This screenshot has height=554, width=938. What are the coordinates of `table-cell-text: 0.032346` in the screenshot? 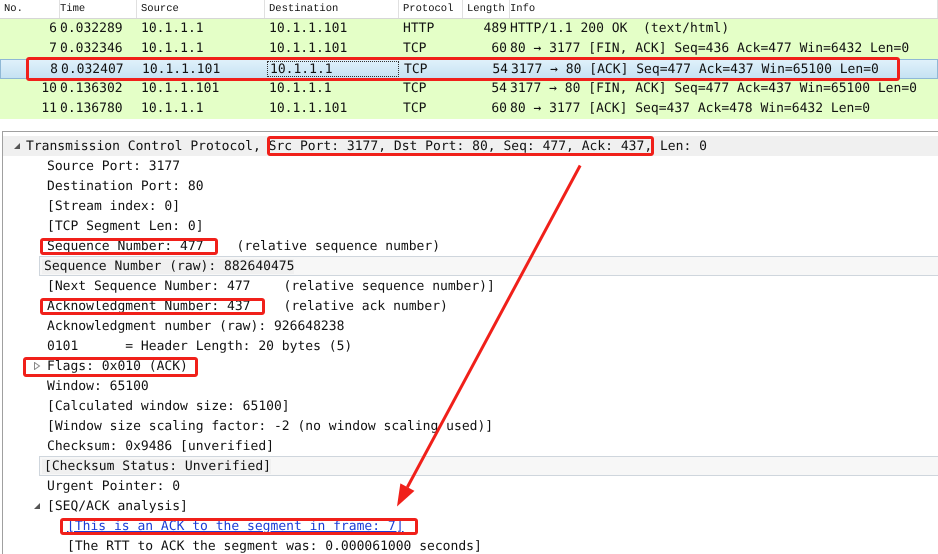 It's located at (92, 49).